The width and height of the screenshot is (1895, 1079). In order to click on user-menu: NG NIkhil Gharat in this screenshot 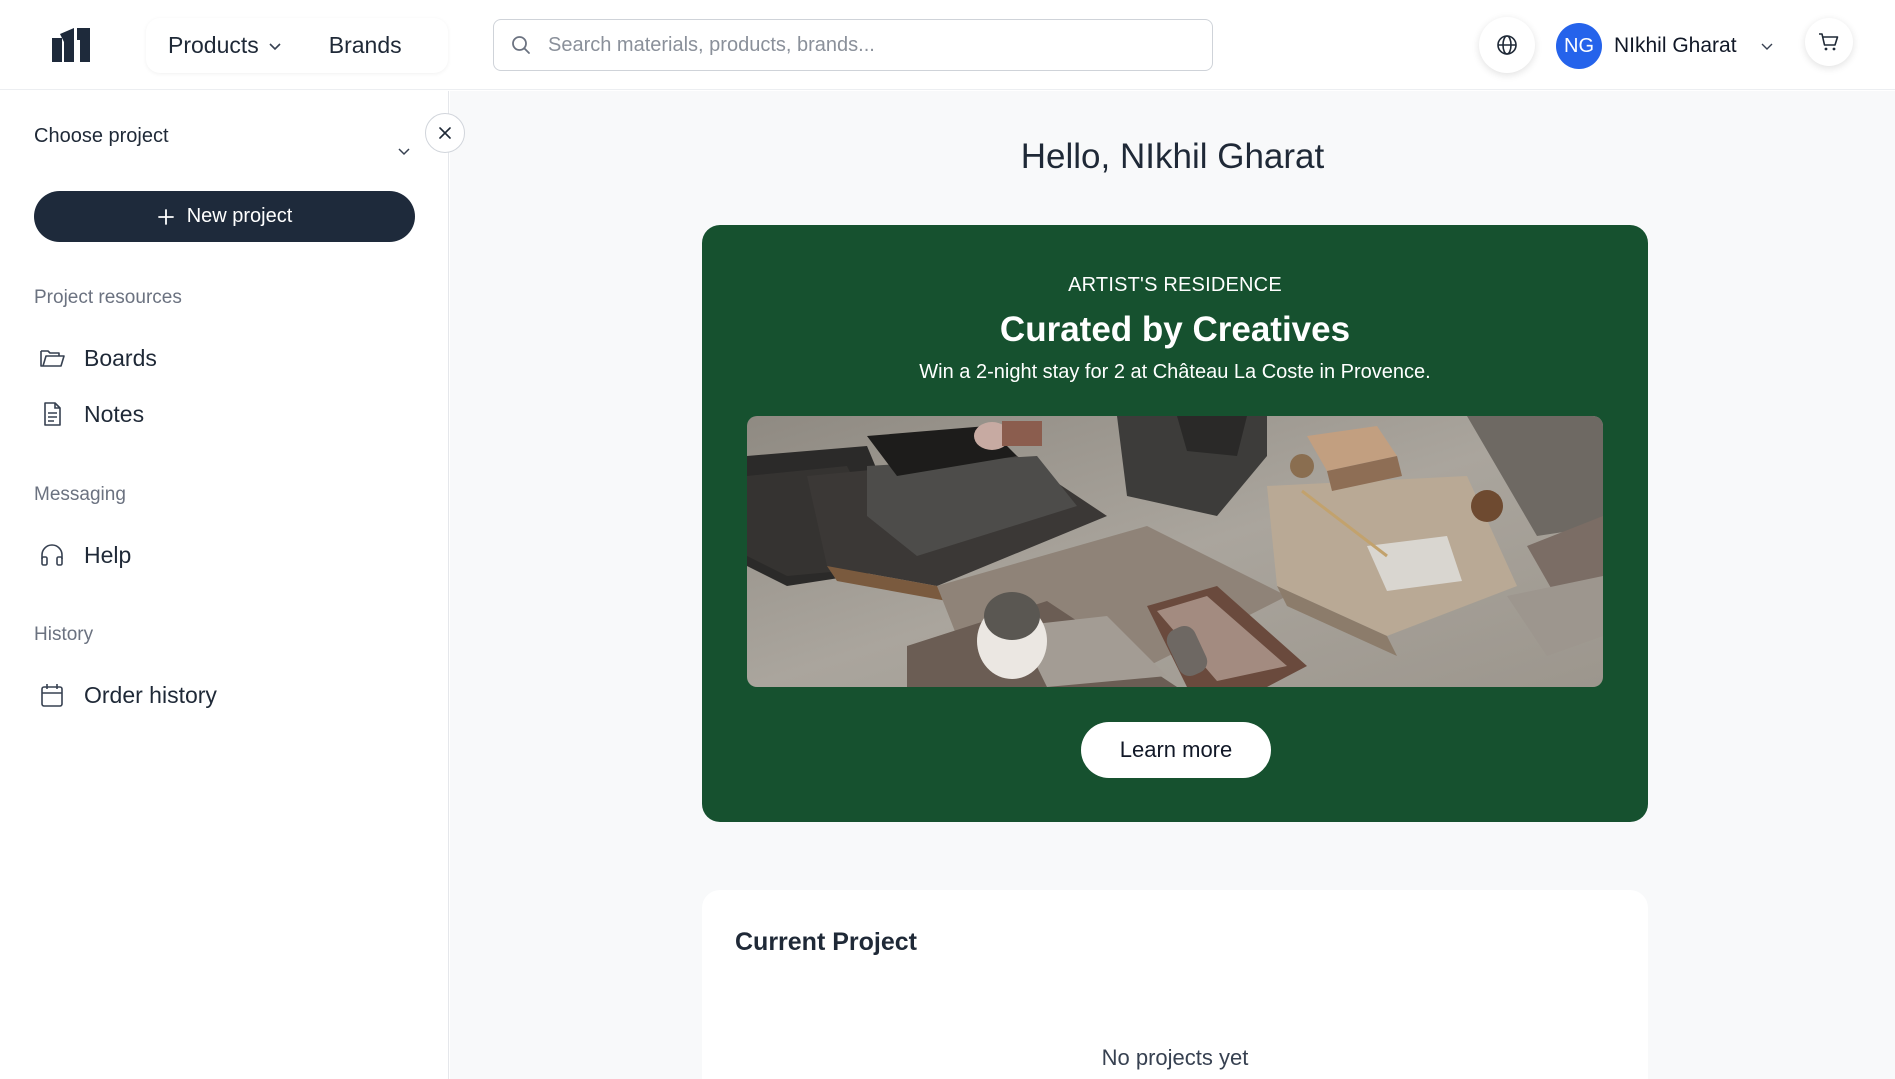, I will do `click(1665, 46)`.